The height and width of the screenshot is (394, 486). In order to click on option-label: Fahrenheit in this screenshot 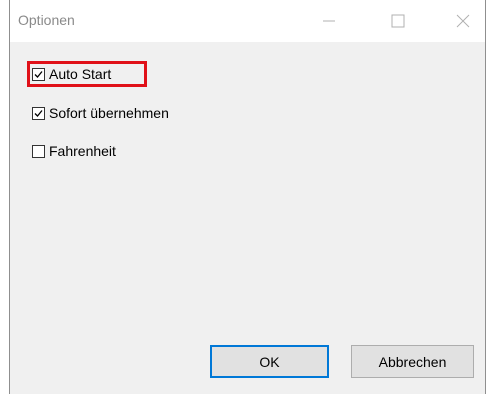, I will do `click(82, 151)`.